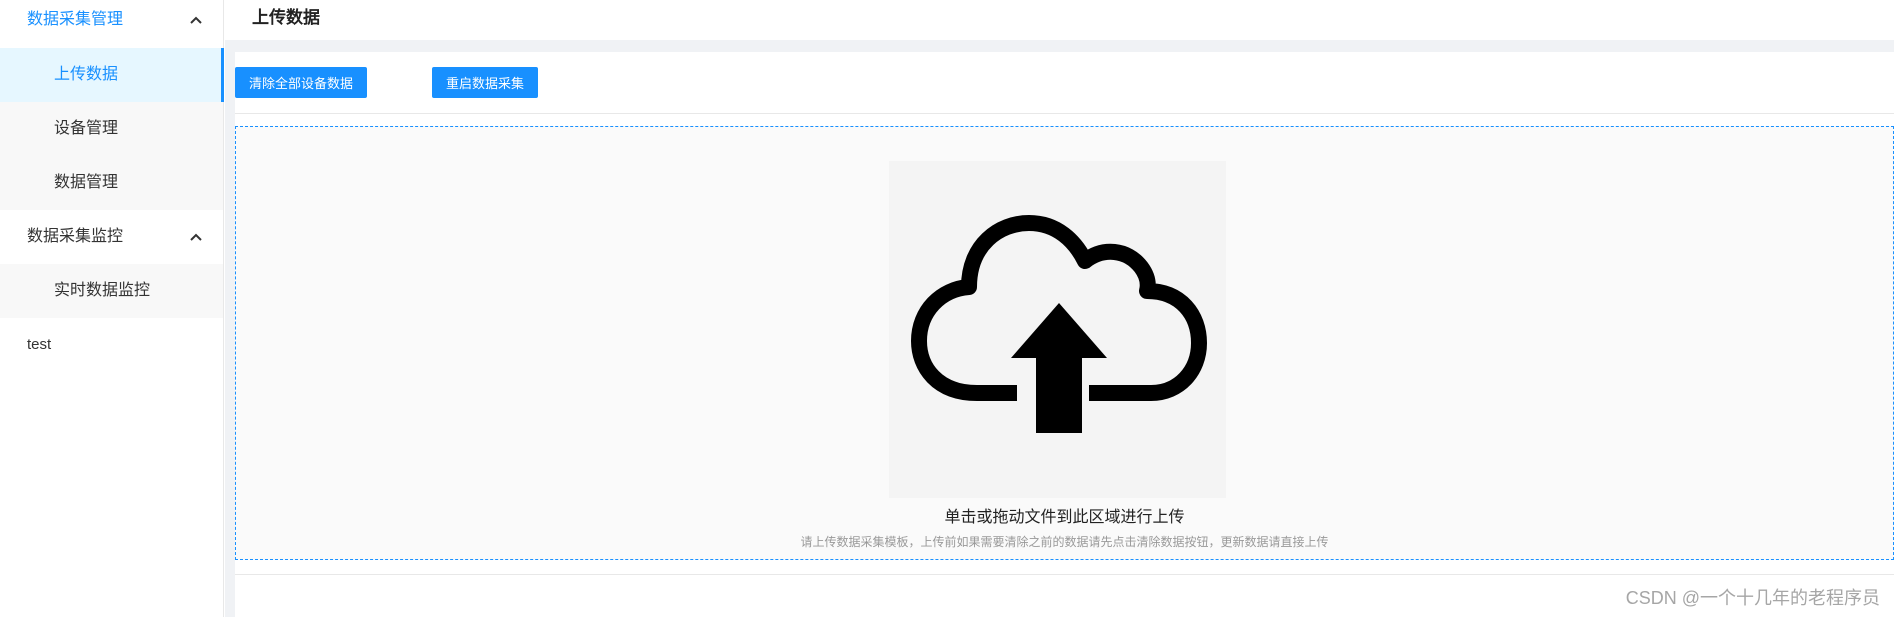 The image size is (1894, 617). Describe the element at coordinates (86, 128) in the screenshot. I see `sidebar-item-label: 设备管理` at that location.